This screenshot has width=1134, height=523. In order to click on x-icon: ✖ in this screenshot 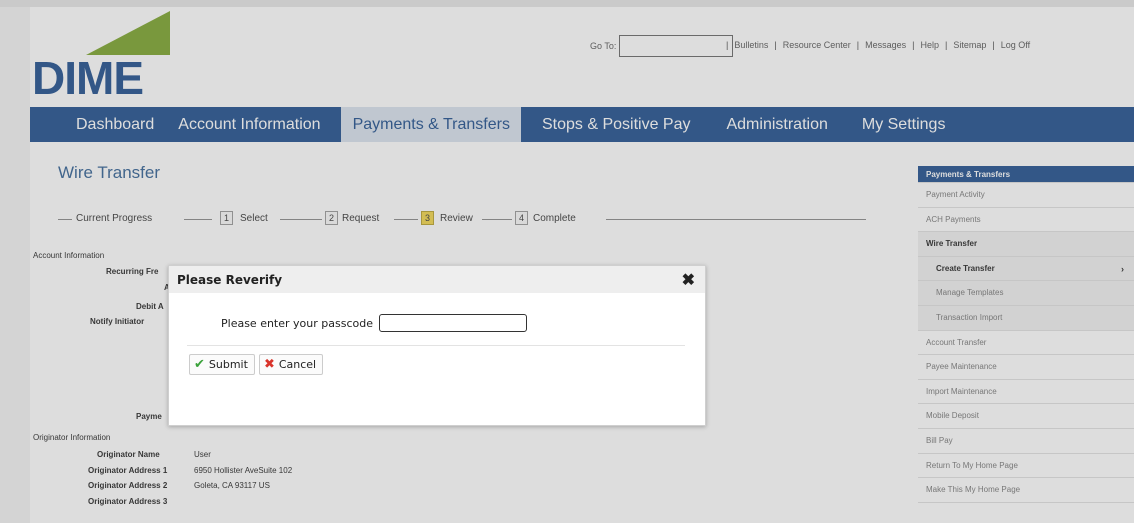, I will do `click(269, 364)`.